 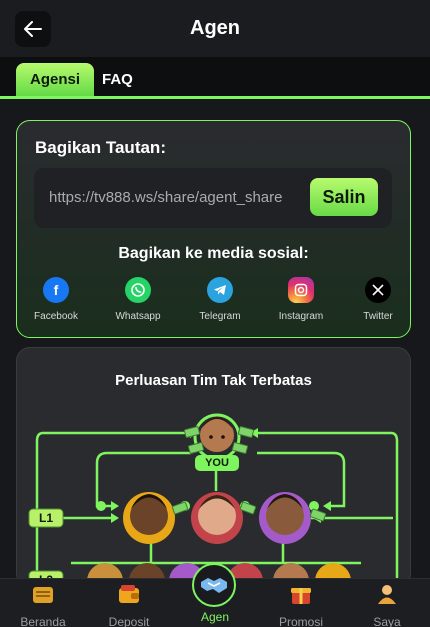 What do you see at coordinates (301, 316) in the screenshot?
I see `share-instagram-label: Instagram` at bounding box center [301, 316].